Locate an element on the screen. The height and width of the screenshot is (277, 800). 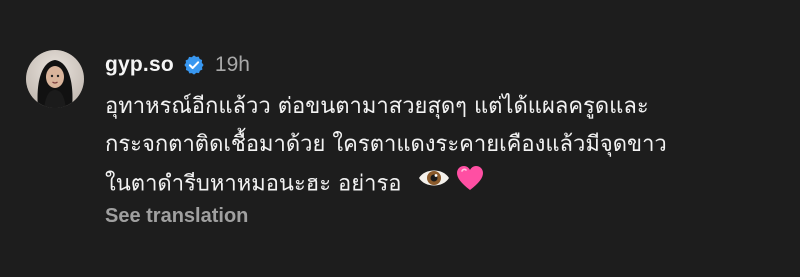
eye-emoji-icon is located at coordinates (434, 184).